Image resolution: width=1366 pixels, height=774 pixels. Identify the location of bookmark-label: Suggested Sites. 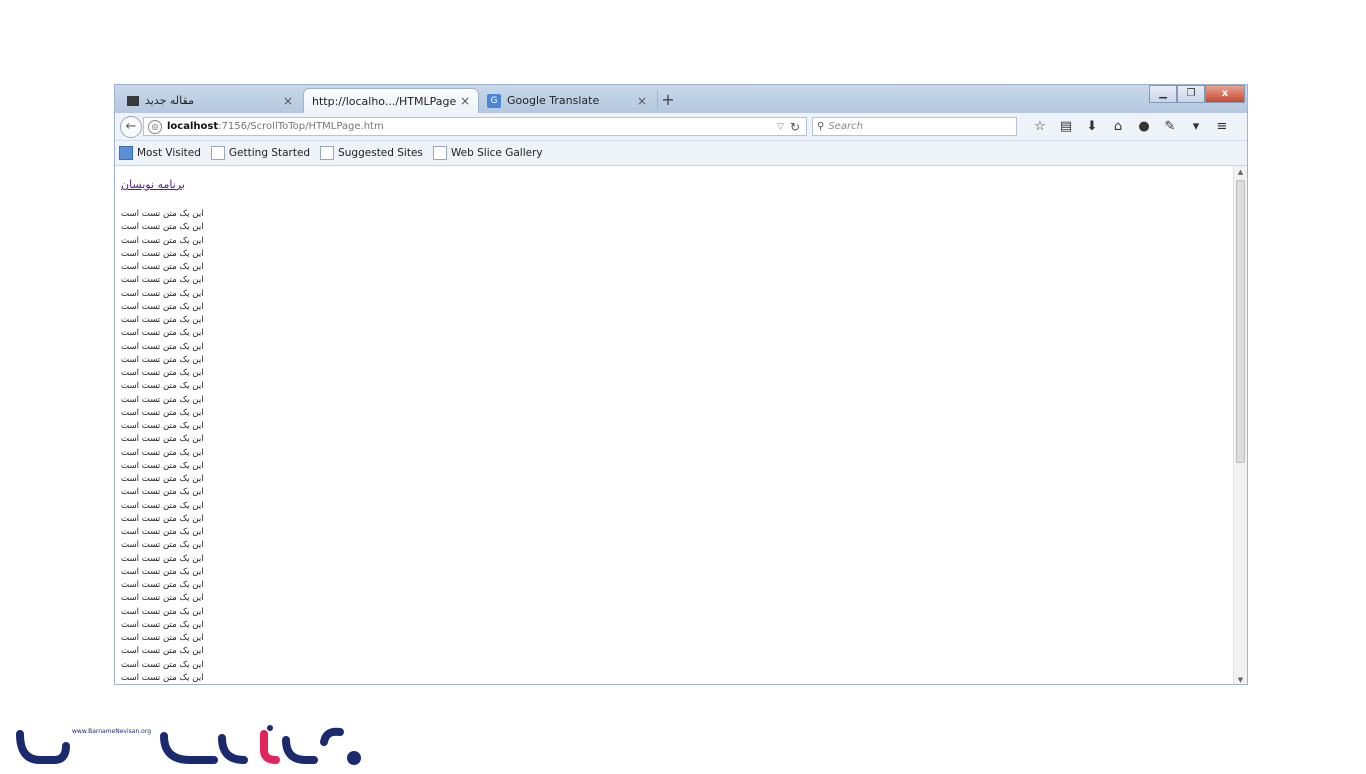
(380, 153).